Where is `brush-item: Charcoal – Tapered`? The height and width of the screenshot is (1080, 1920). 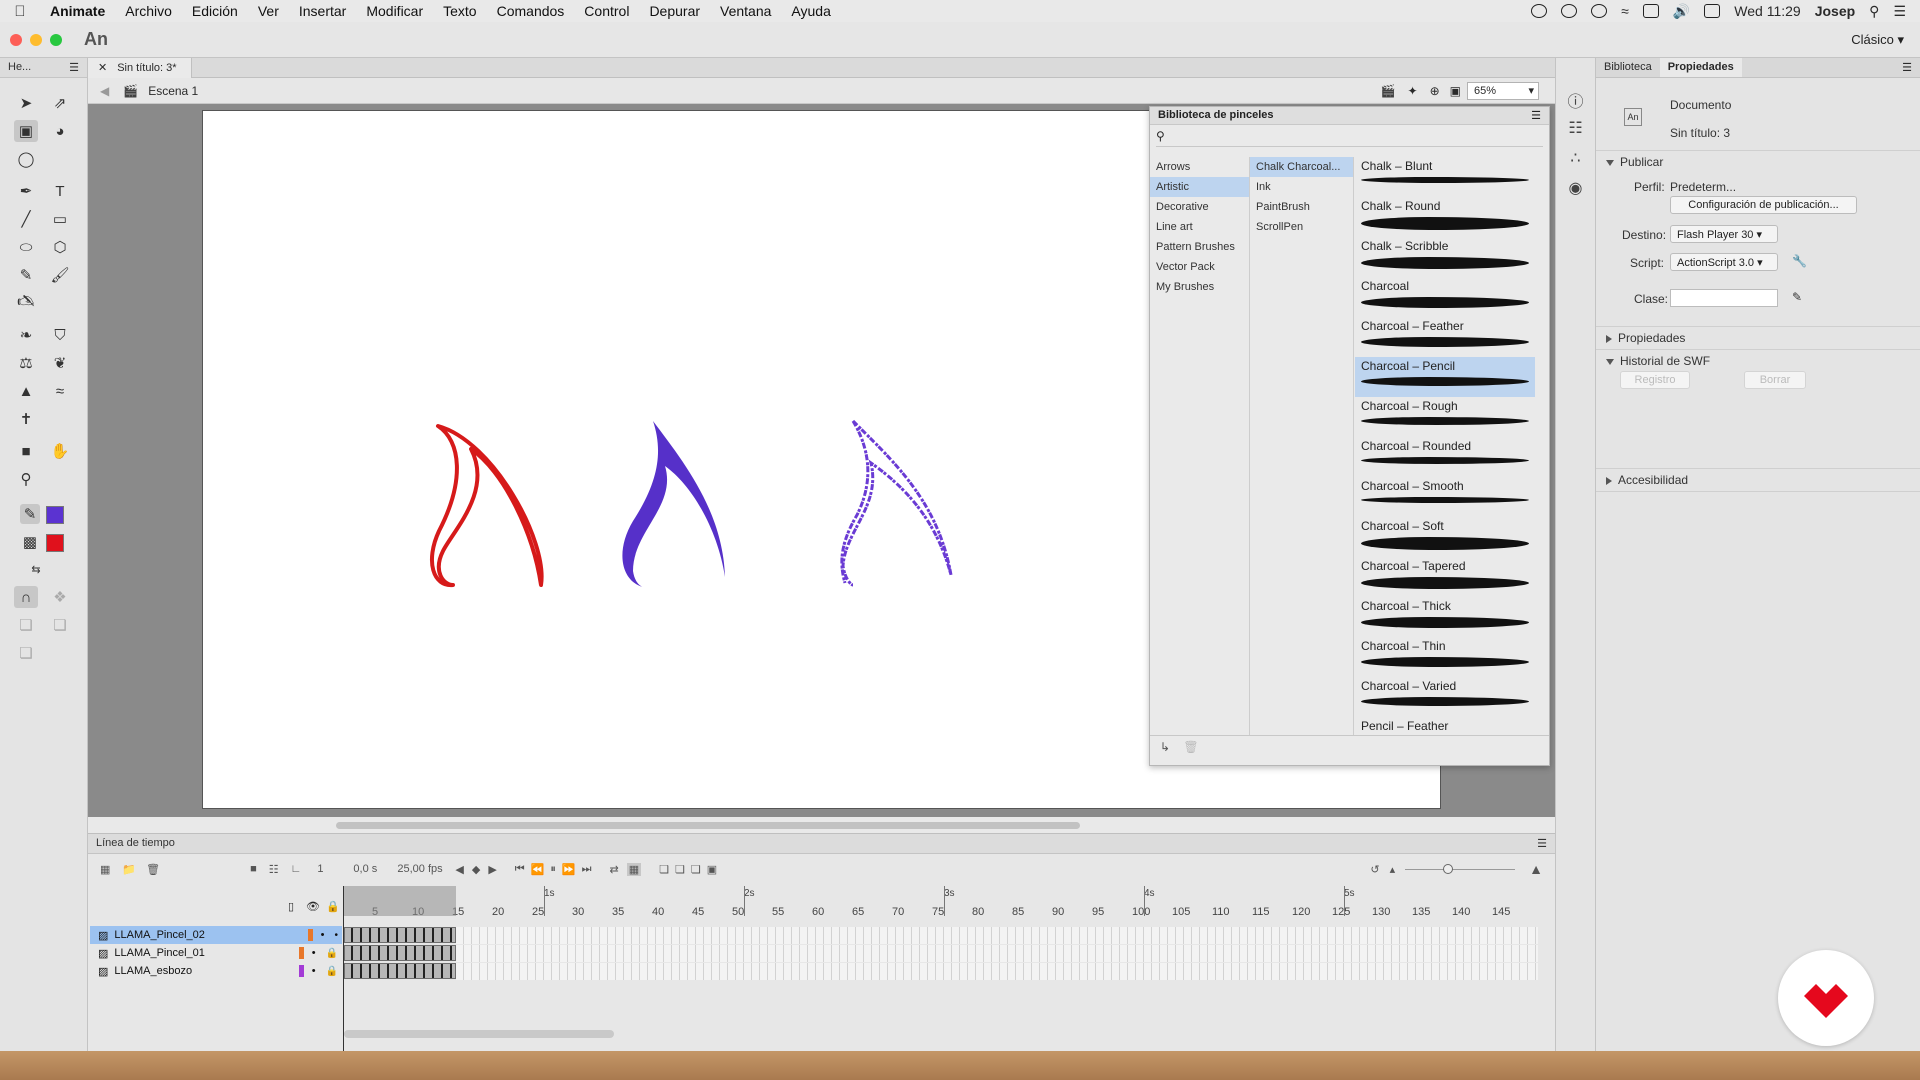 brush-item: Charcoal – Tapered is located at coordinates (1445, 577).